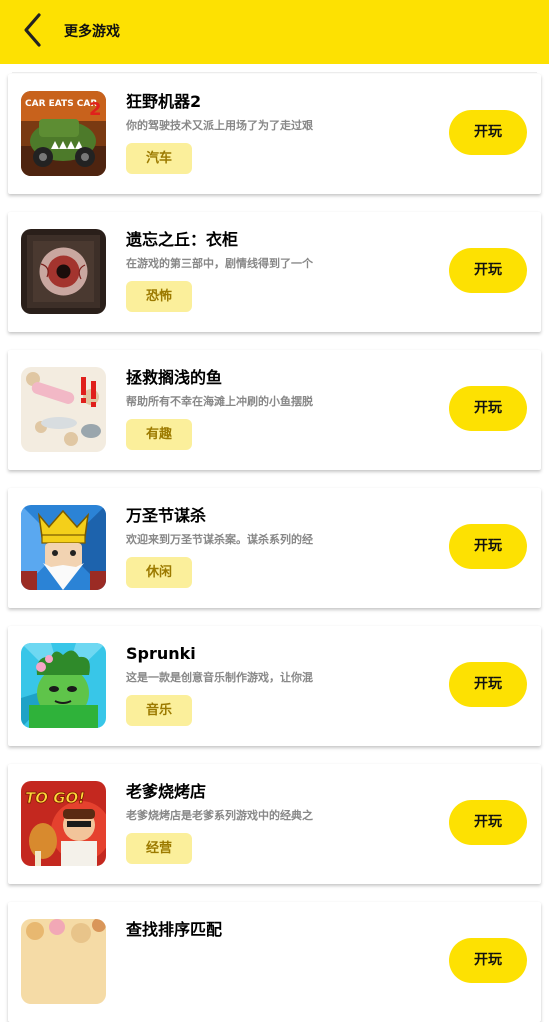 This screenshot has width=549, height=1022. Describe the element at coordinates (274, 824) in the screenshot. I see `game-card: TO GO! 老爹烧烤店 老爹烧烤店是老爹系列游戏中的经典之 经营 开玩` at that location.